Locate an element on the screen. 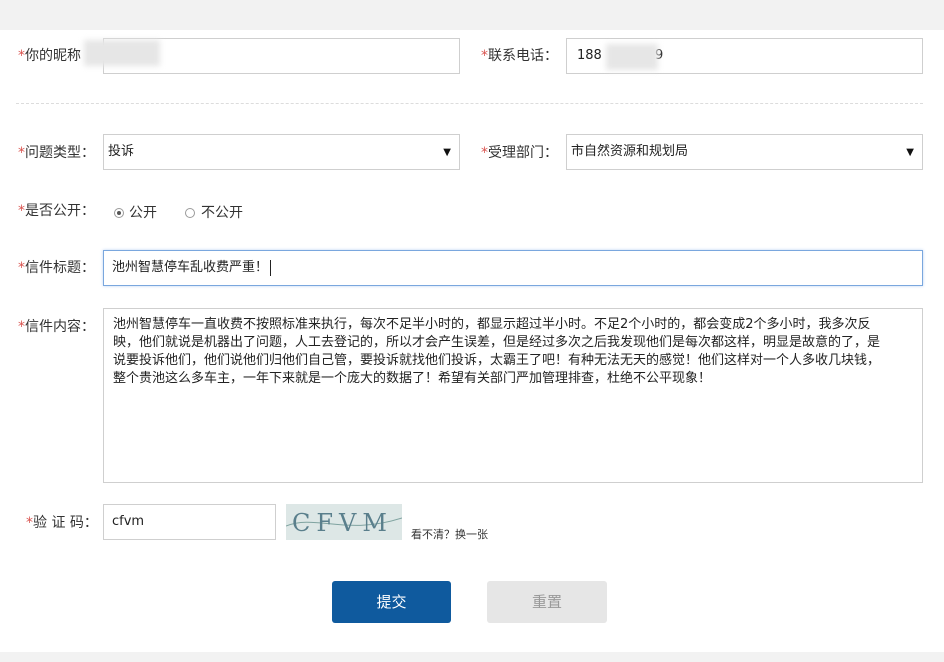  phone-value-prefix: 188 is located at coordinates (589, 55).